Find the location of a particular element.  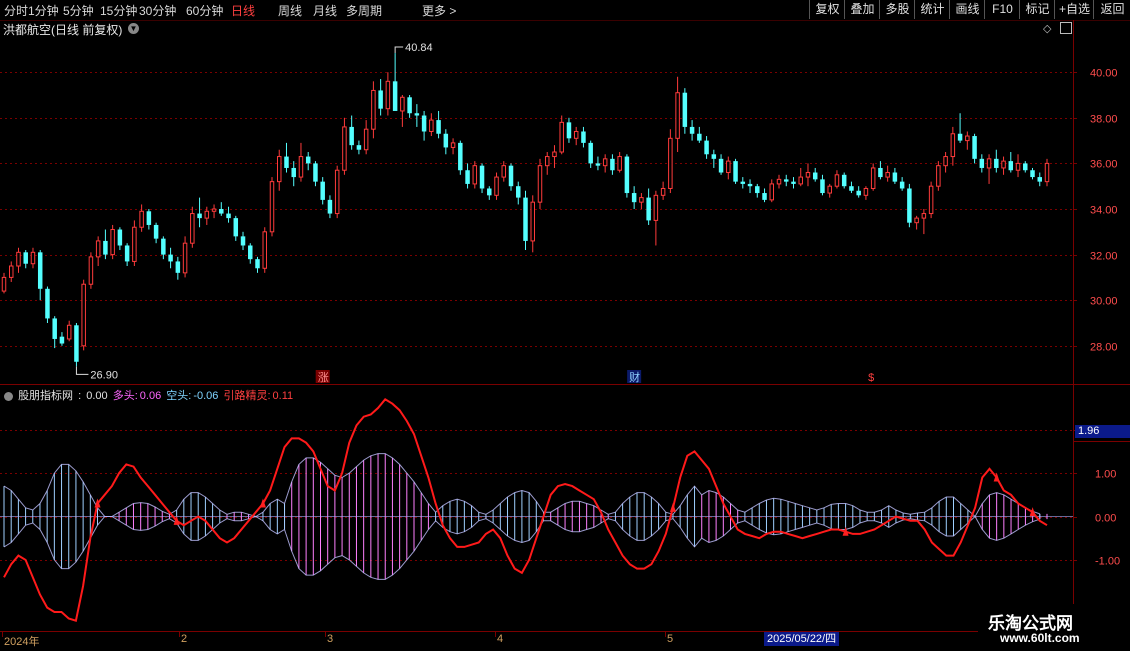

price-axis-label: 32.00 is located at coordinates (1104, 257).